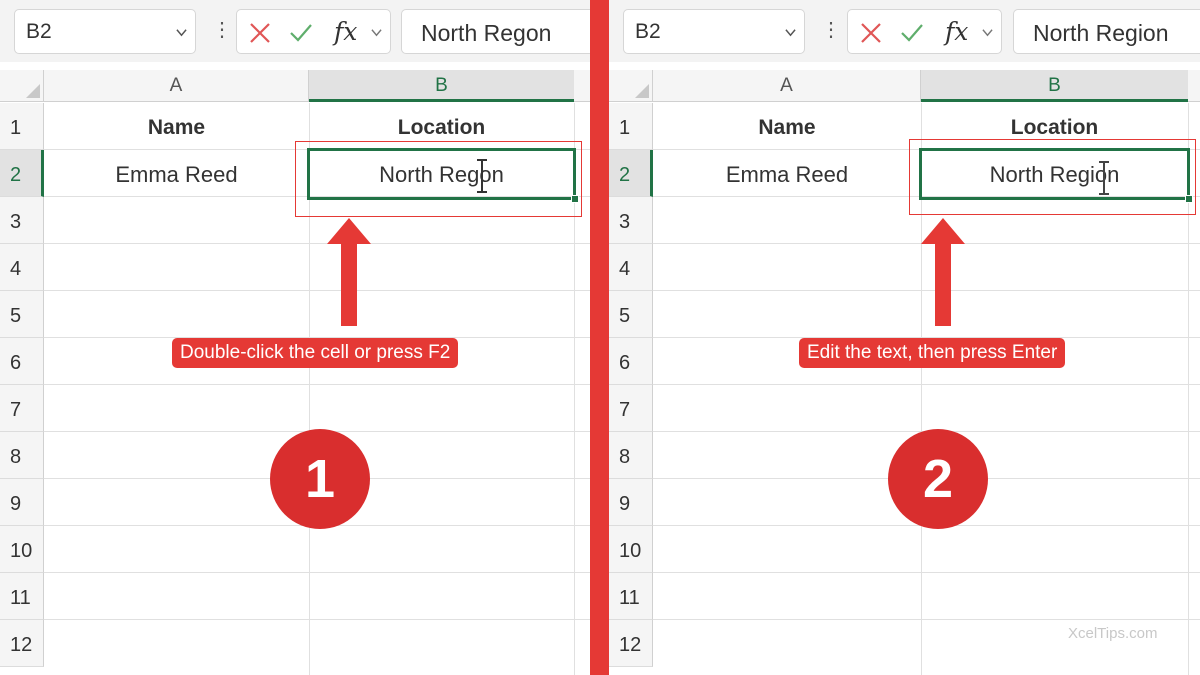 This screenshot has height=675, width=1200. I want to click on watermark: XcelTips.com, so click(1113, 633).